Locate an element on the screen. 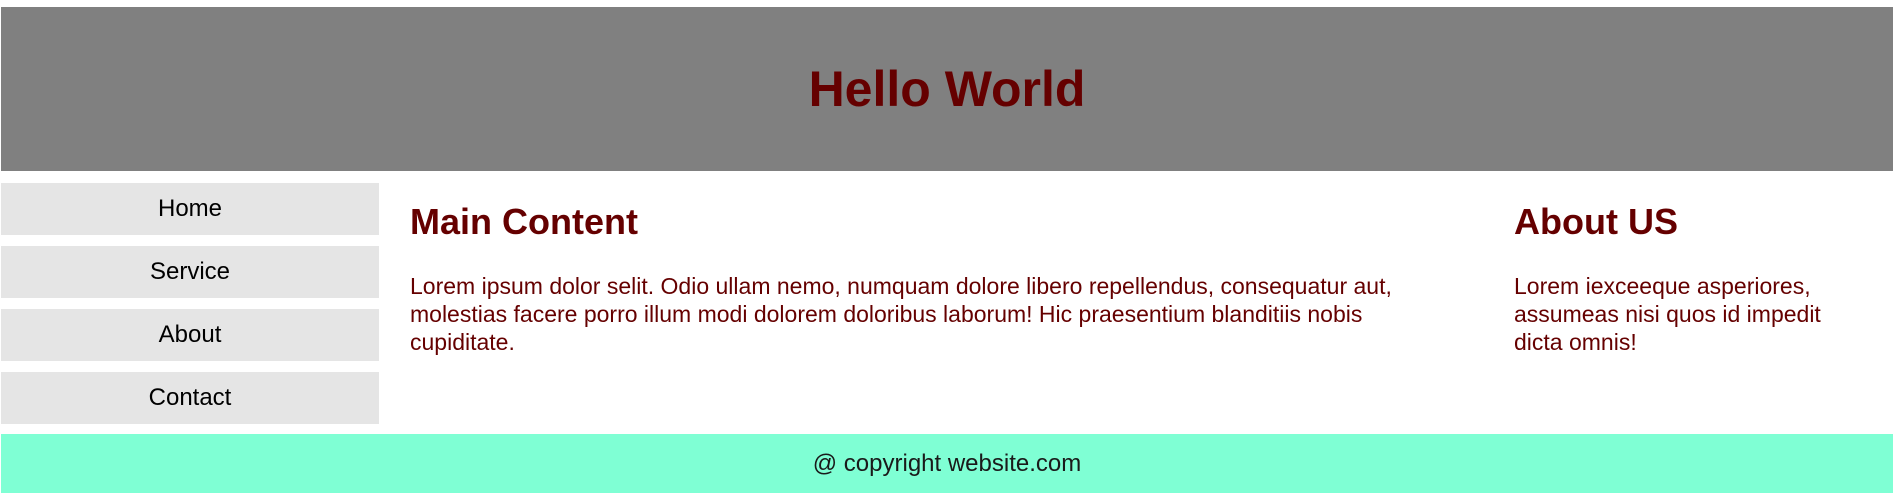  nav-item-home: Home is located at coordinates (190, 209).